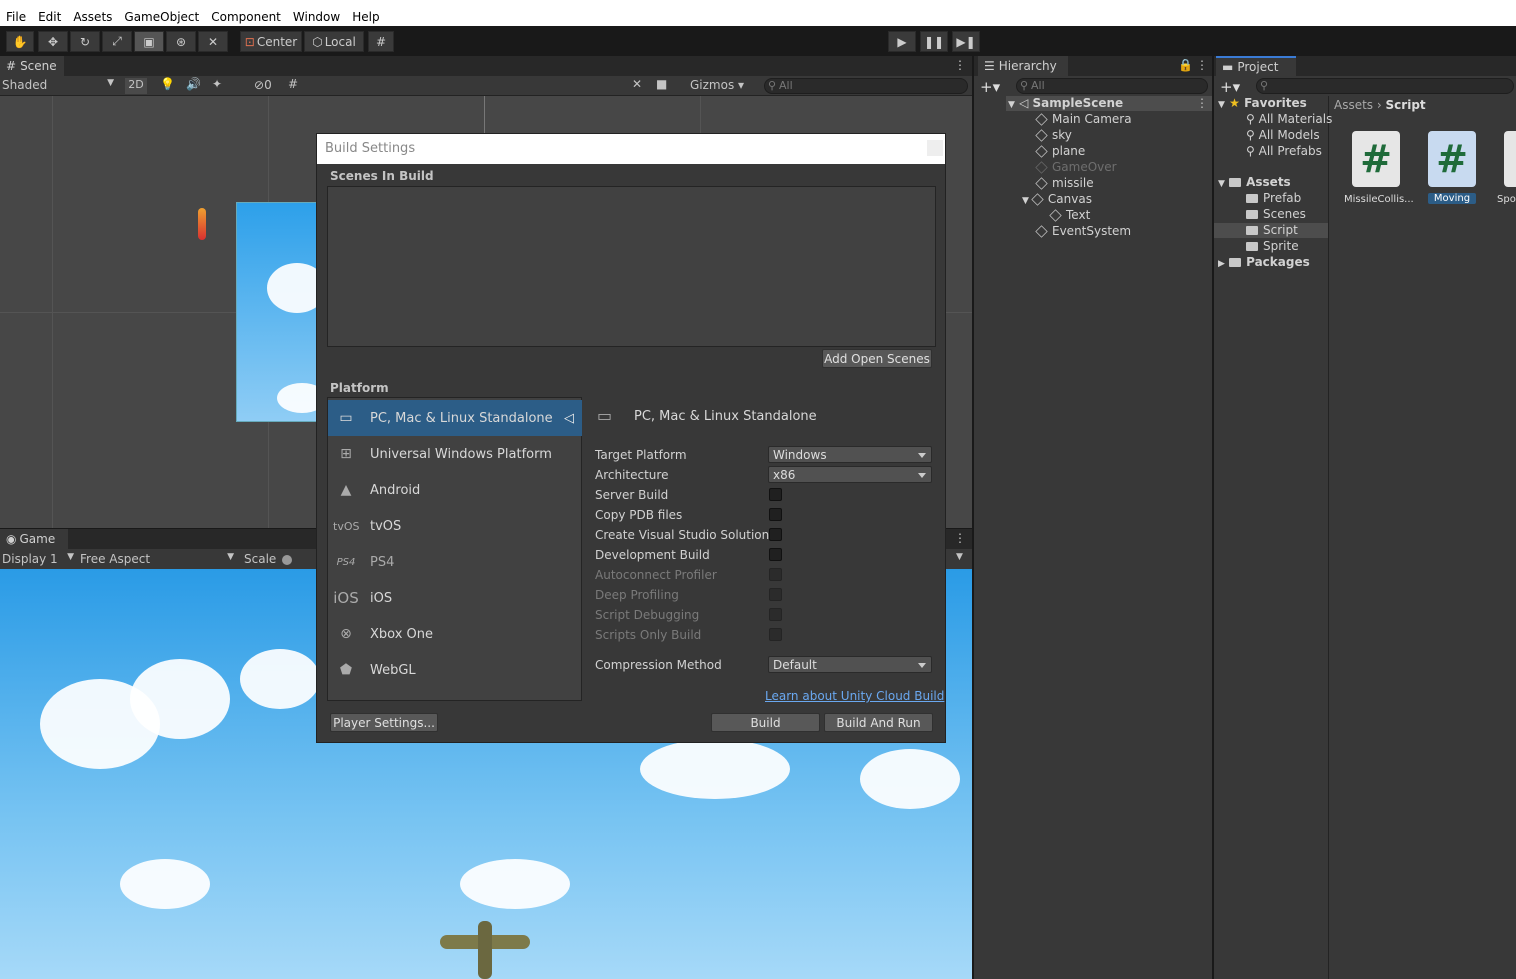 The height and width of the screenshot is (979, 1516). Describe the element at coordinates (167, 84) in the screenshot. I see `lighting-icon: 💡` at that location.